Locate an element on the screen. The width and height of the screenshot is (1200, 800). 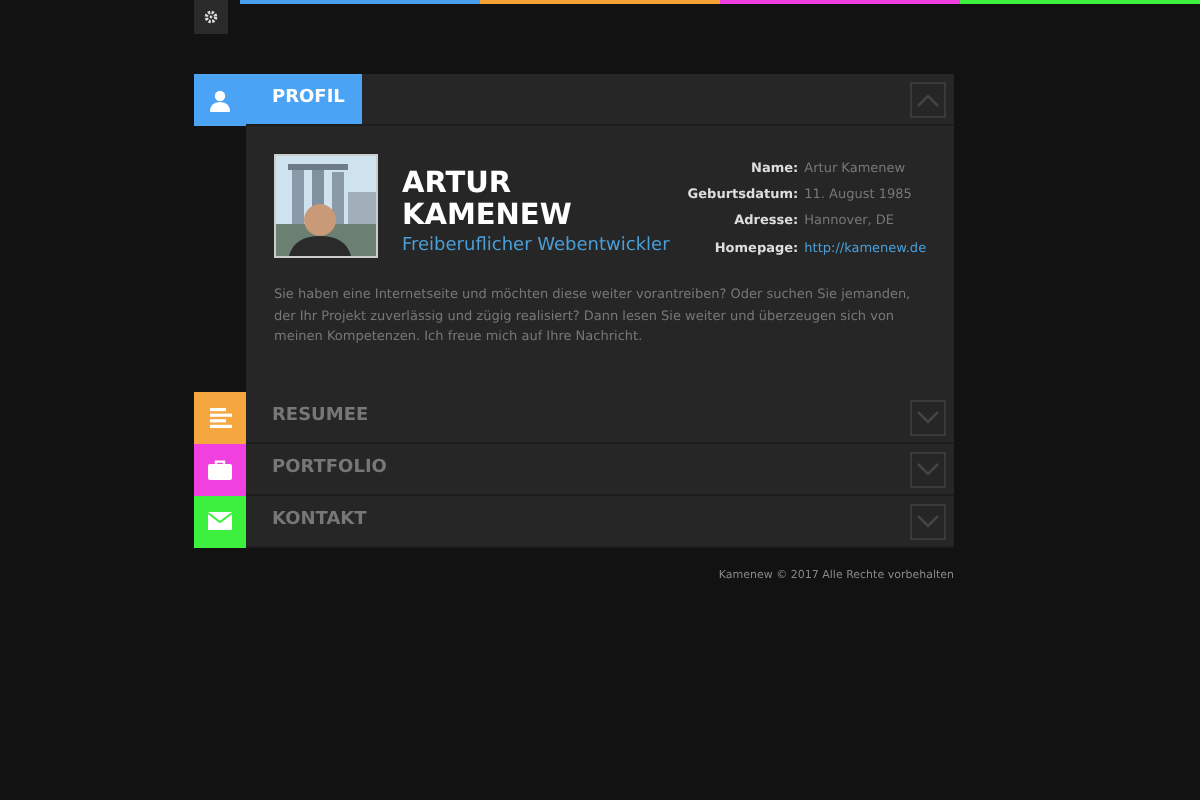
user-icon is located at coordinates (220, 100).